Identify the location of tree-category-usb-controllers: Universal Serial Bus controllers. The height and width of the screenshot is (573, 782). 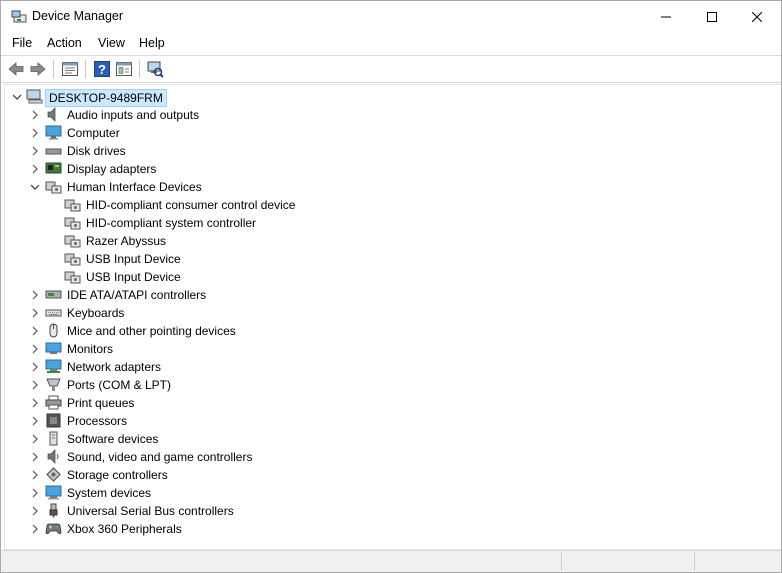
(390, 511).